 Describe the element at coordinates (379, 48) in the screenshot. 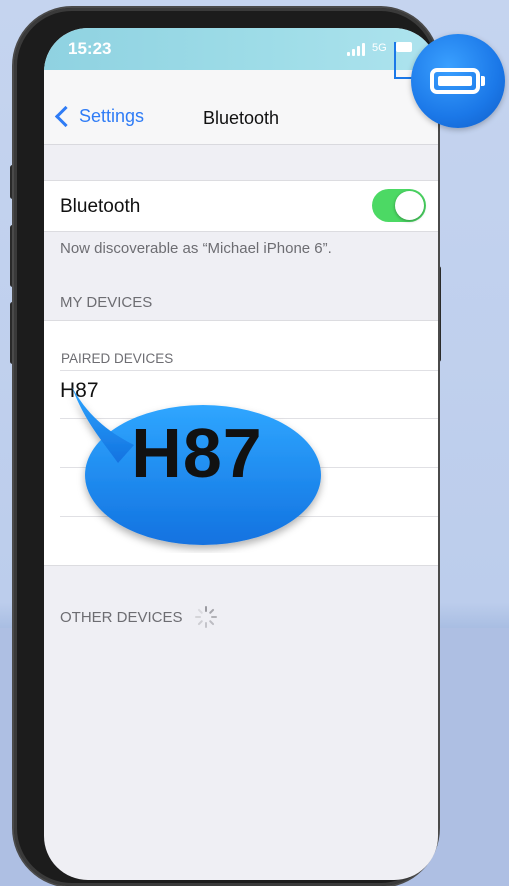

I see `network-type: 5G` at that location.